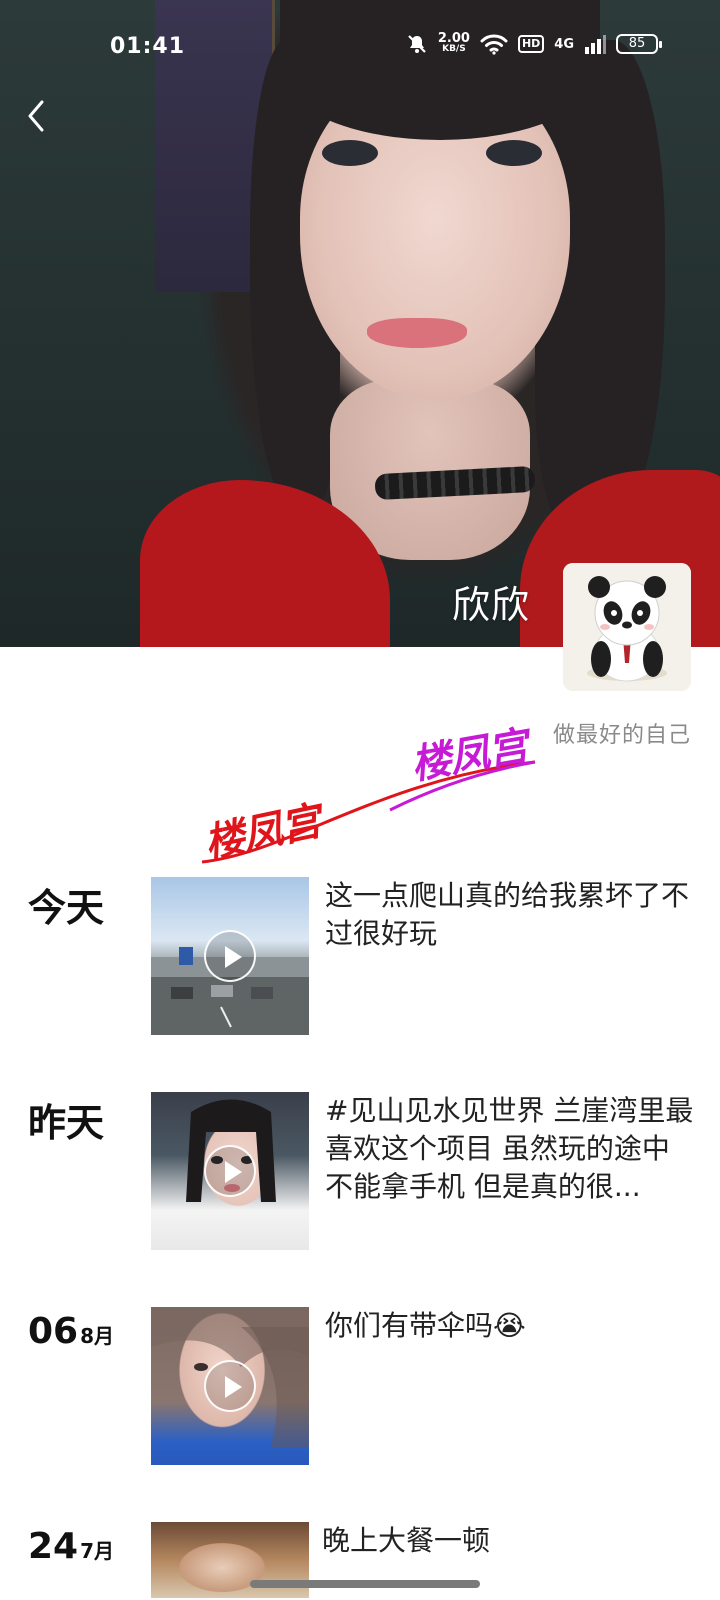 This screenshot has width=720, height=1600. Describe the element at coordinates (360, 1387) in the screenshot. I see `feed-item: 06 8月 你们有带伞吗😭` at that location.